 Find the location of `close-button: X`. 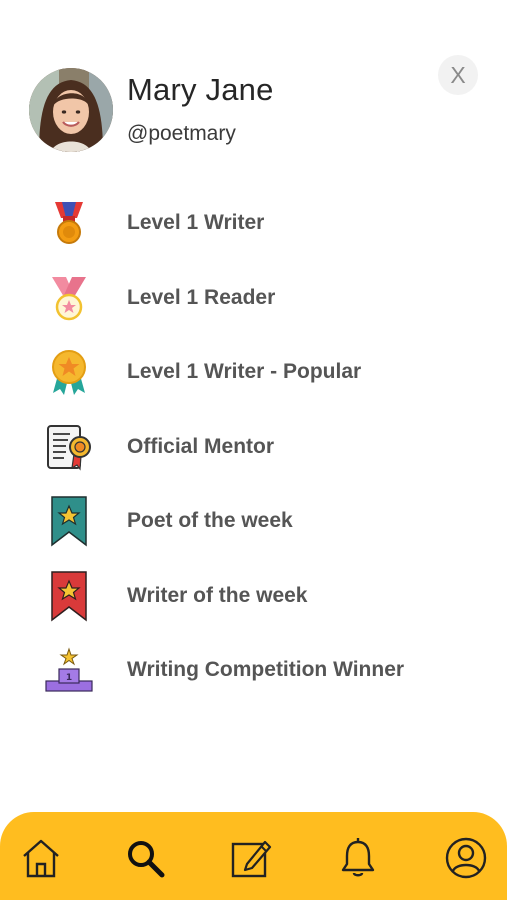

close-button: X is located at coordinates (458, 75).